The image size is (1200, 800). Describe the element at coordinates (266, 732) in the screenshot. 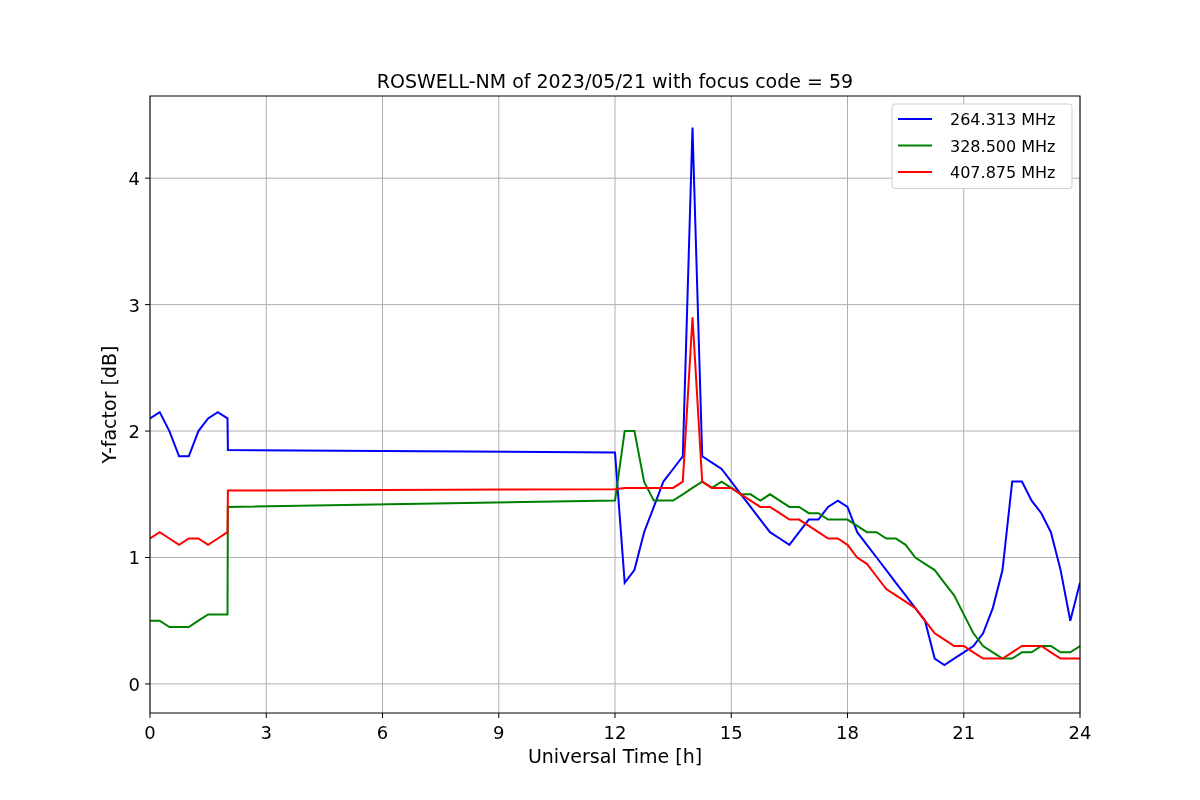

I see `x-tick-label: 3` at that location.